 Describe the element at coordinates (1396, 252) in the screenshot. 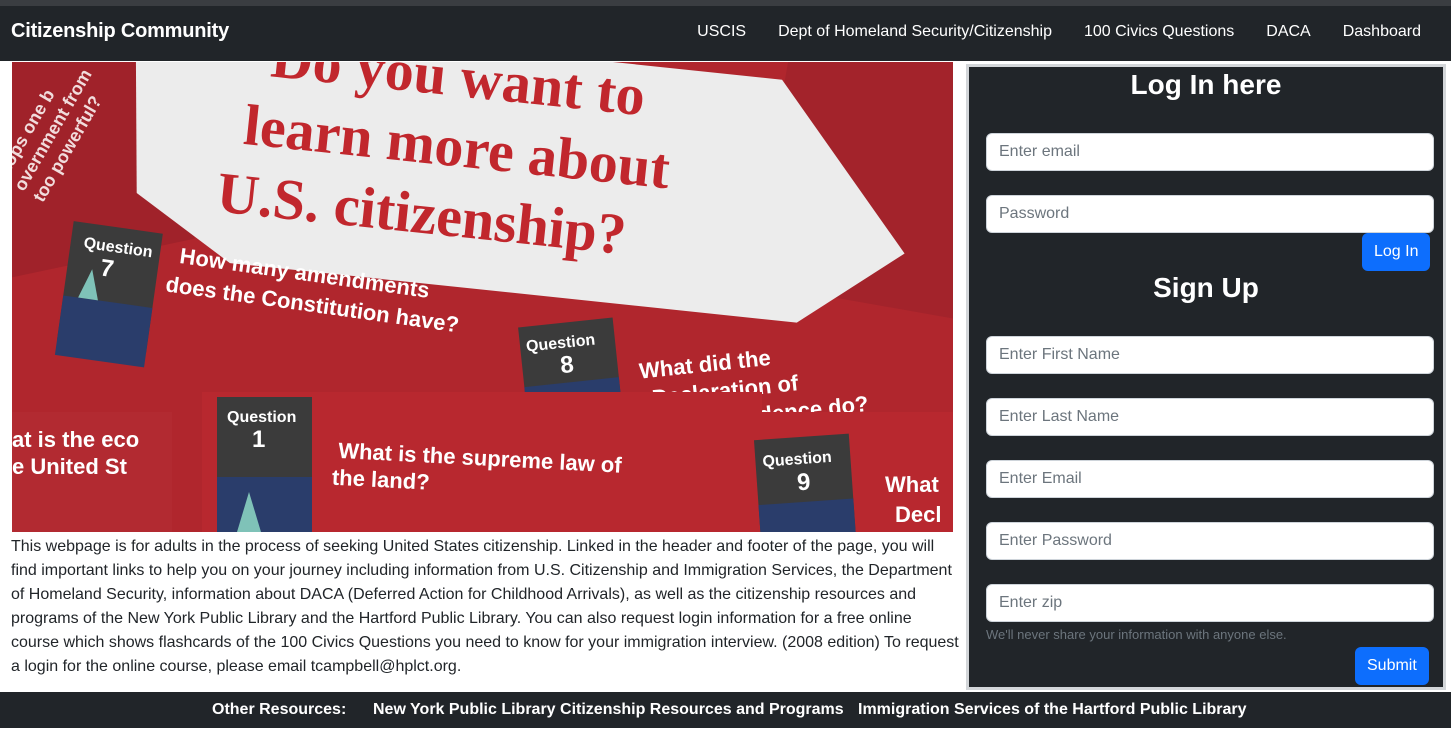

I see `login-button: Log In` at that location.